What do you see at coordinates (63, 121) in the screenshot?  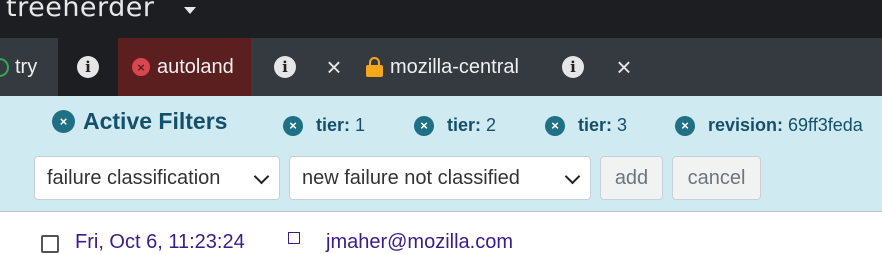 I see `clear-all-filters-icon: ×` at bounding box center [63, 121].